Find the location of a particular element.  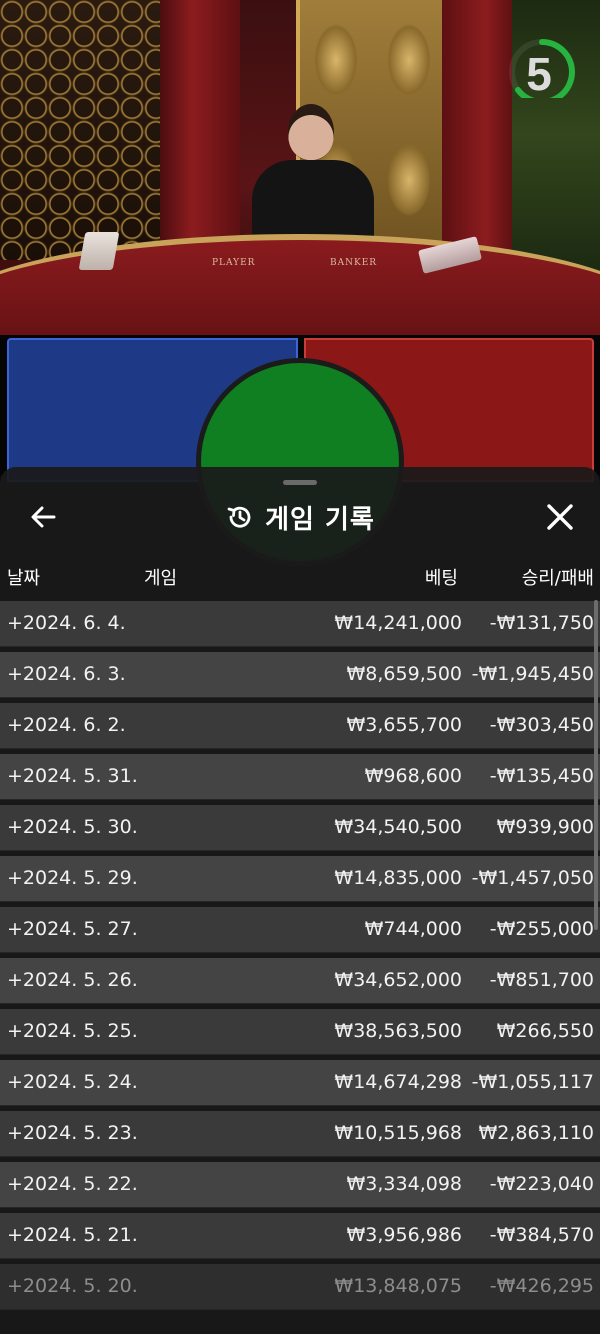

row-result: -₩135,450 is located at coordinates (541, 776).